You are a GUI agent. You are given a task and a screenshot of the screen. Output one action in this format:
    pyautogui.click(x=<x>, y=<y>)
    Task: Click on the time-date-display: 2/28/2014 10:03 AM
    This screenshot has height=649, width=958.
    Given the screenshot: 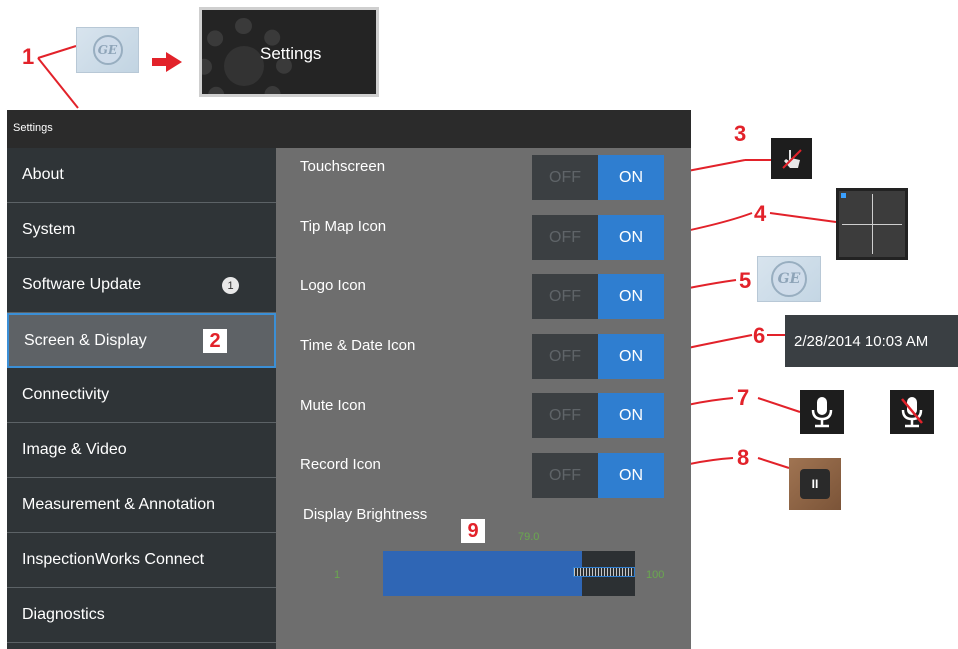 What is the action you would take?
    pyautogui.click(x=871, y=341)
    